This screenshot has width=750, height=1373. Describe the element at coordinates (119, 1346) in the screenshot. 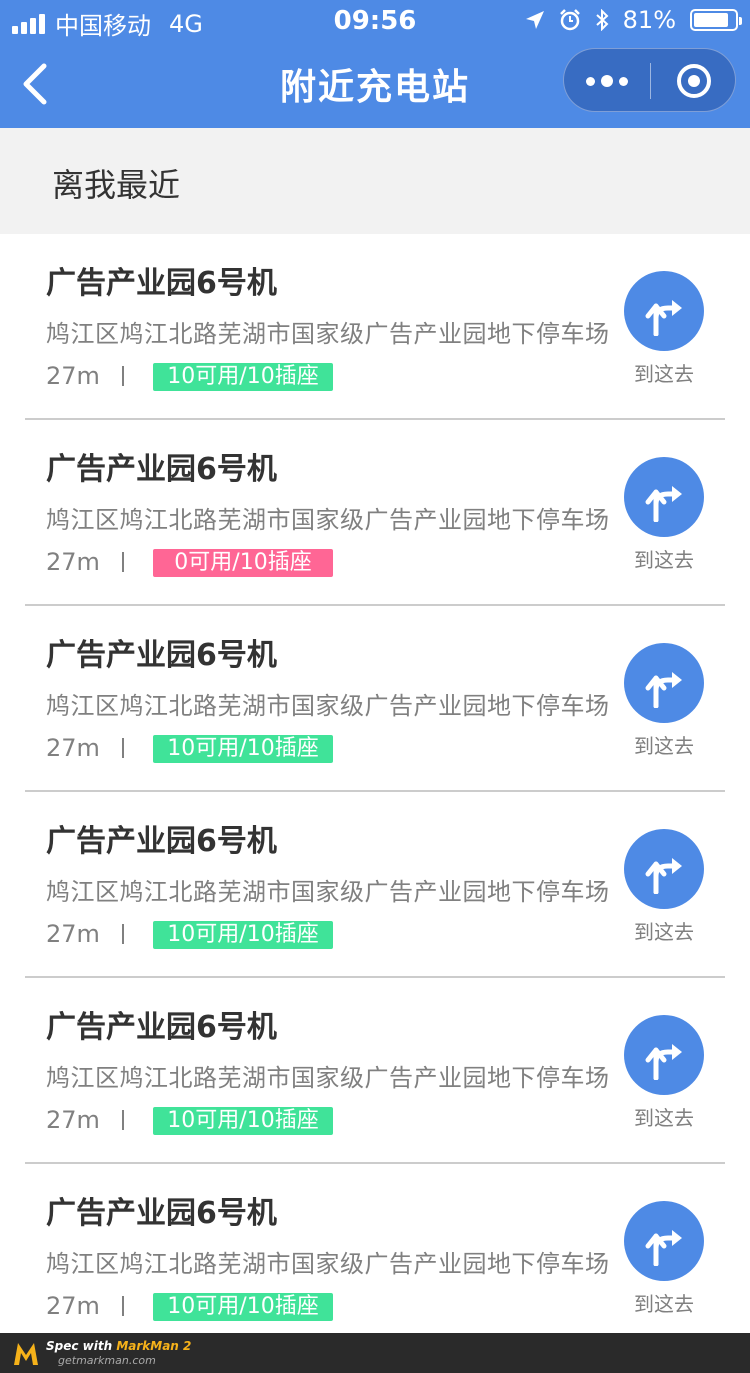

I see `footer-spec-text: Spec with MarkMan 2` at that location.